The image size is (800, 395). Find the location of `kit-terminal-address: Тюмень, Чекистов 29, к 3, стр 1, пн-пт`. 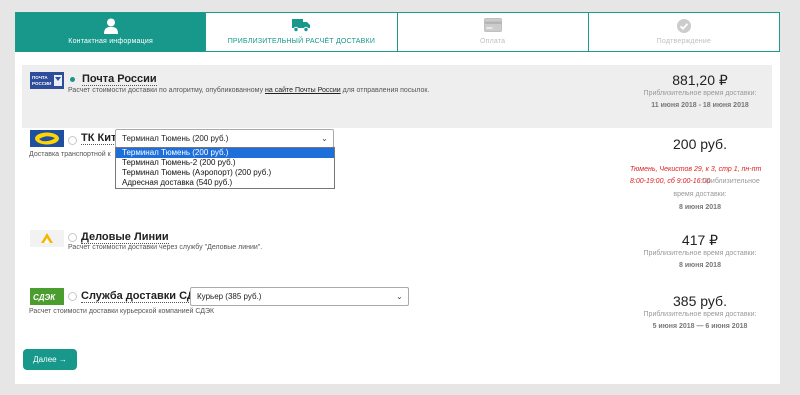

kit-terminal-address: Тюмень, Чекистов 29, к 3, стр 1, пн-пт is located at coordinates (696, 169).